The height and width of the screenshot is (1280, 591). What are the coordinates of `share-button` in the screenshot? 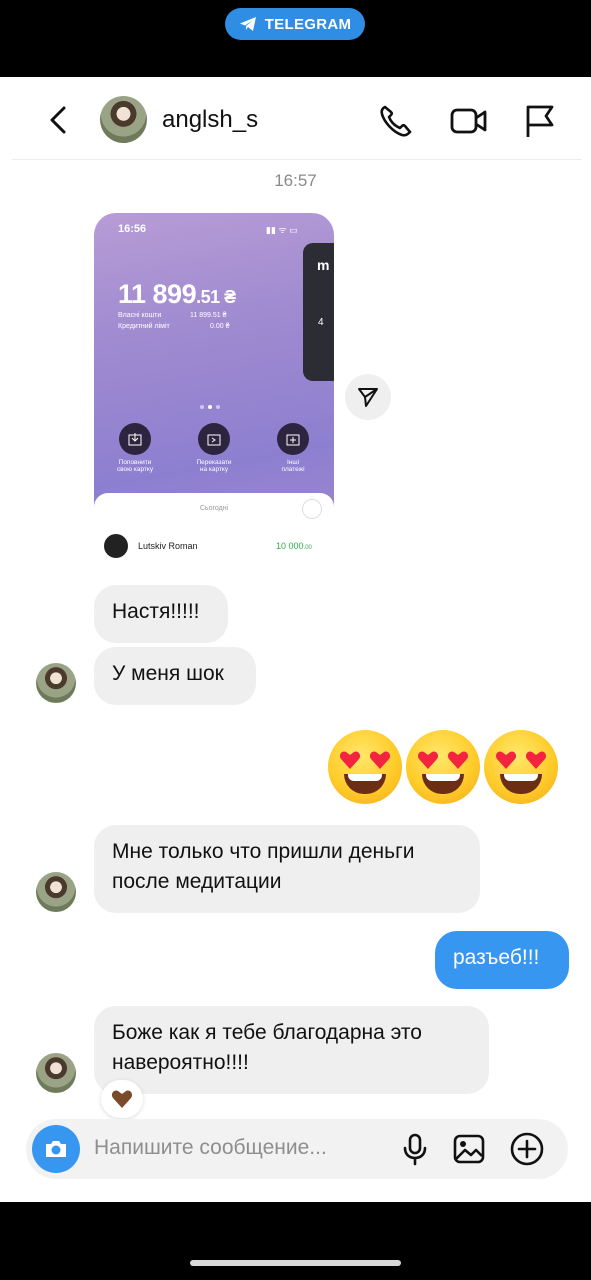 It's located at (368, 397).